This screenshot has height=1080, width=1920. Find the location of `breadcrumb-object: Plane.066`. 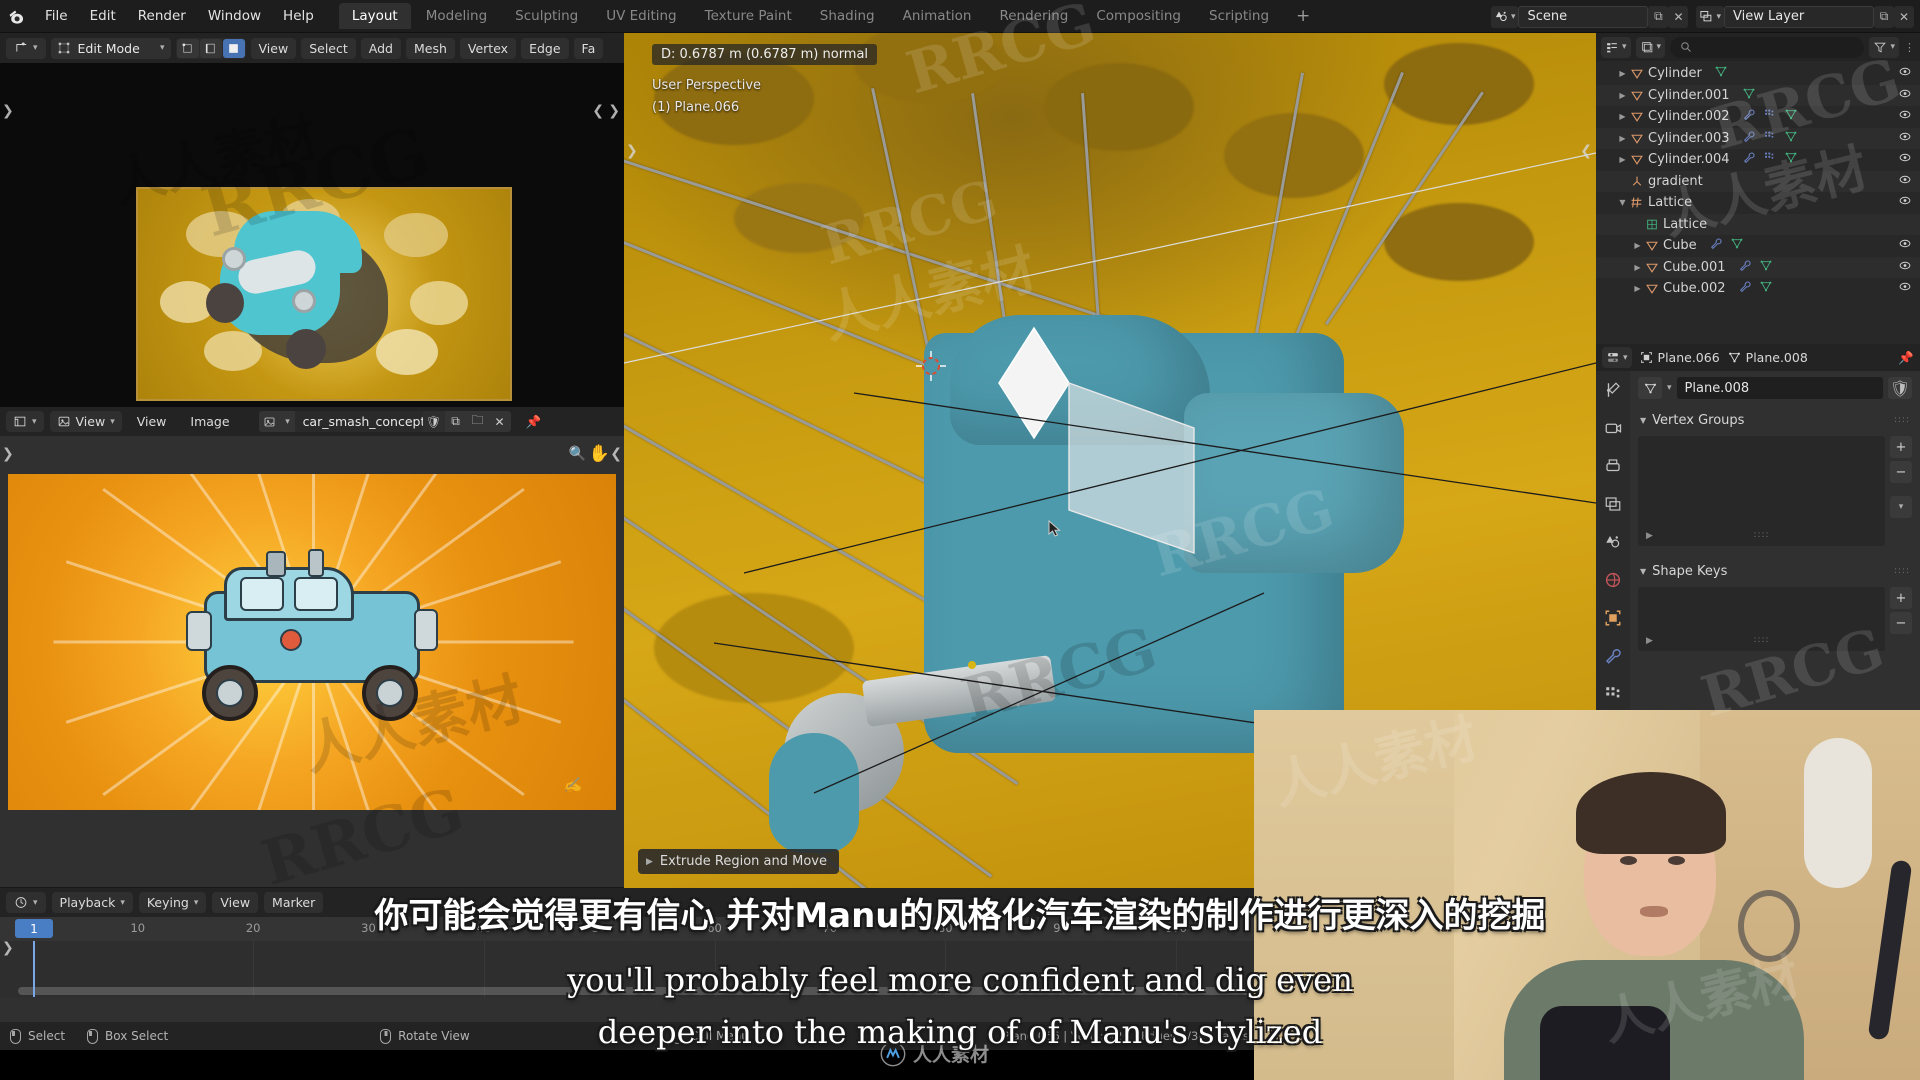

breadcrumb-object: Plane.066 is located at coordinates (1680, 357).